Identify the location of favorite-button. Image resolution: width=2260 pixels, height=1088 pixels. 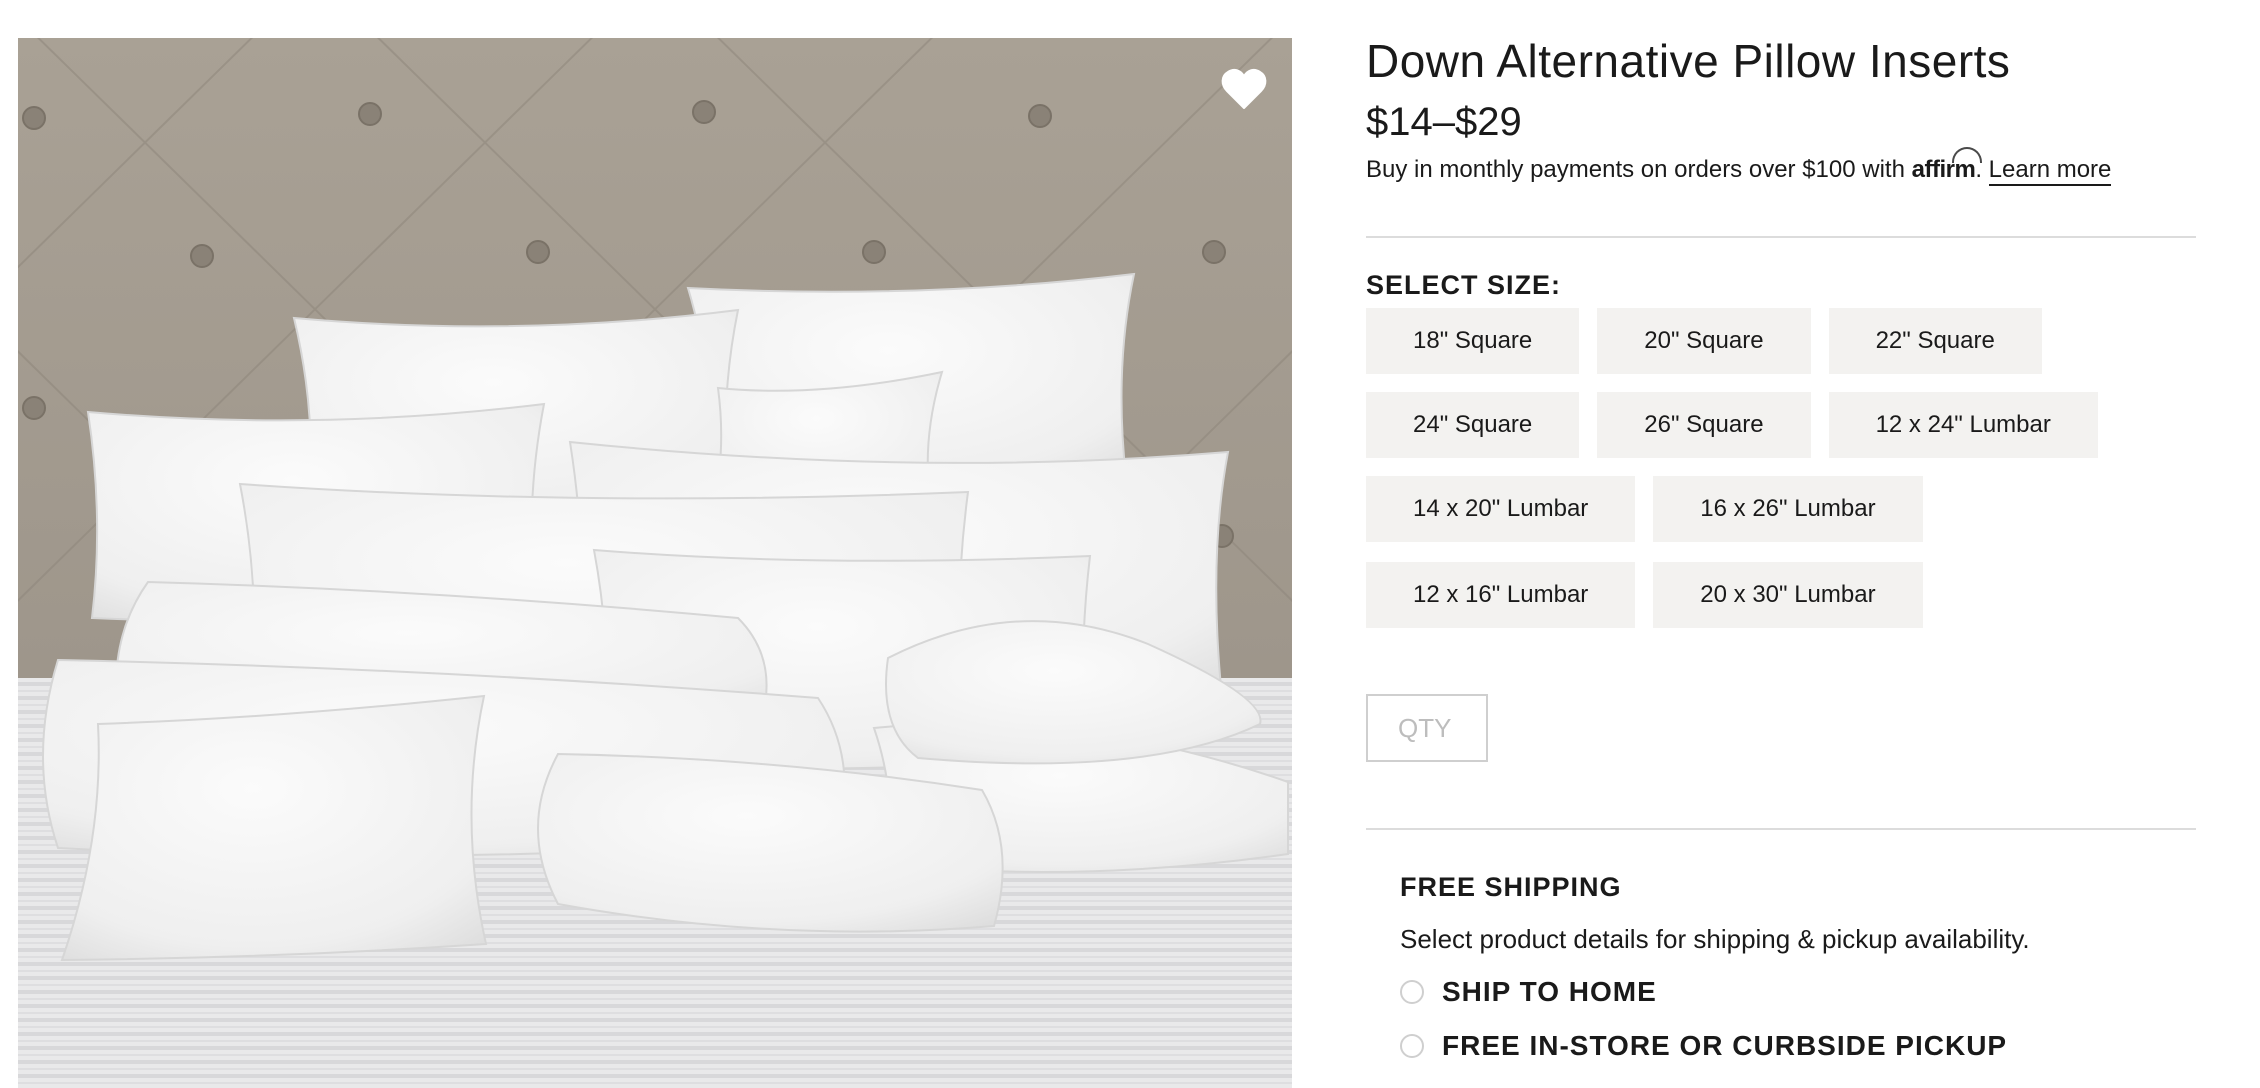
(1244, 89).